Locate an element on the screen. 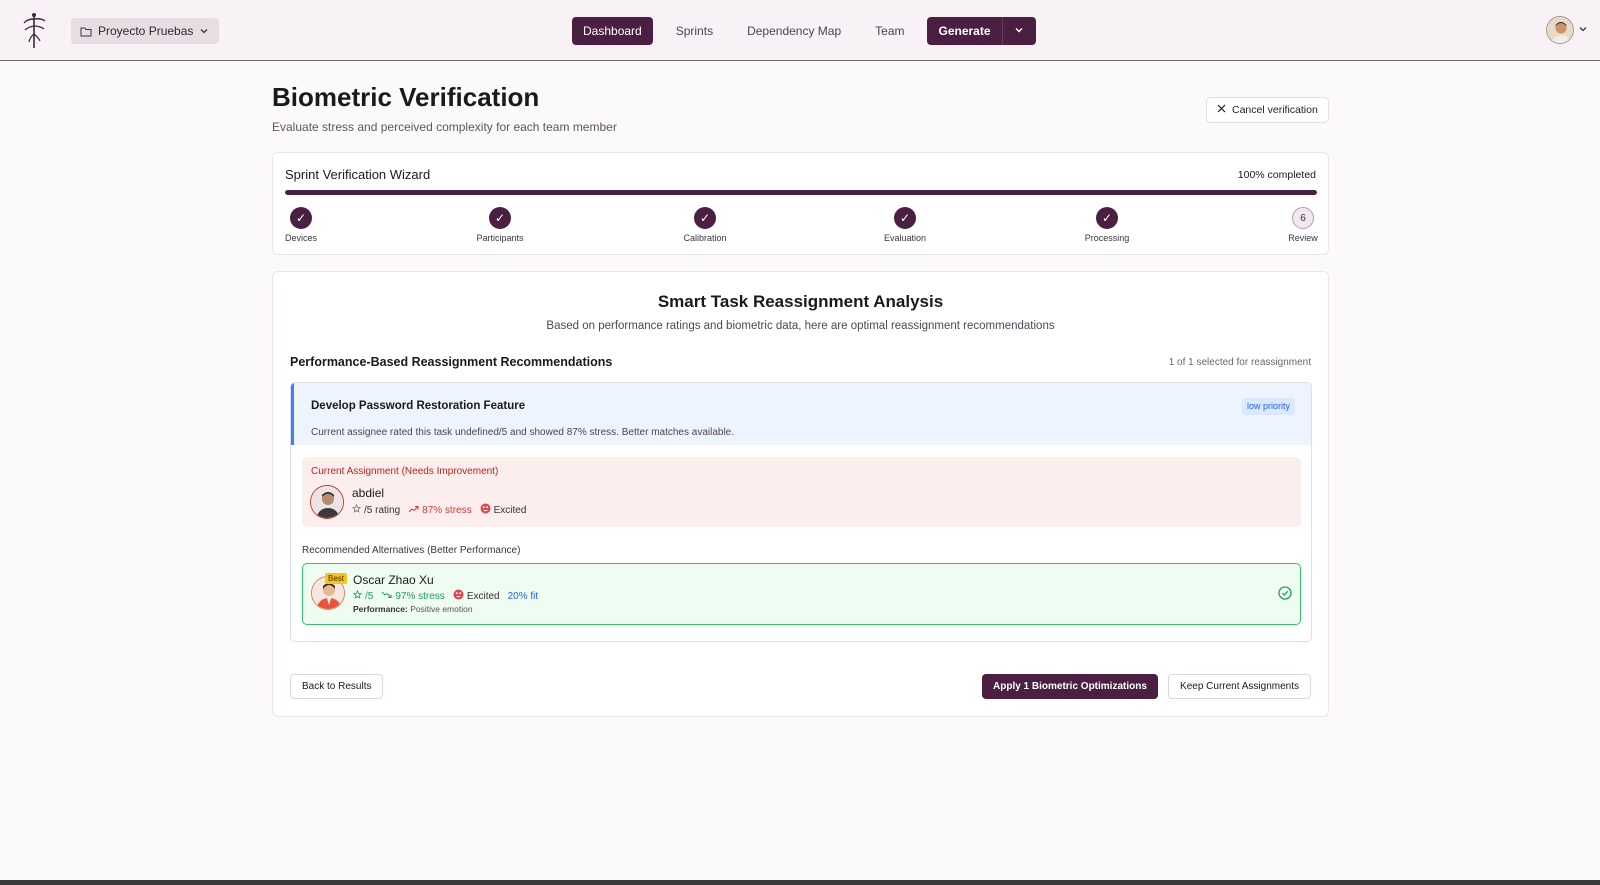  selected-count: 1 of 1 selected for reassignment is located at coordinates (1239, 362).